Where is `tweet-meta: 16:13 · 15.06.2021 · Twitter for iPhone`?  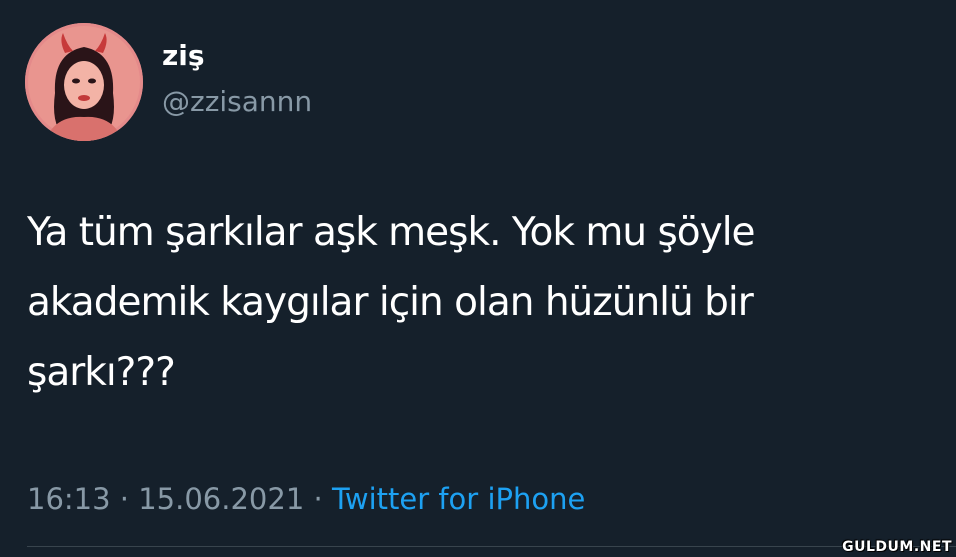
tweet-meta: 16:13 · 15.06.2021 · Twitter for iPhone is located at coordinates (306, 499).